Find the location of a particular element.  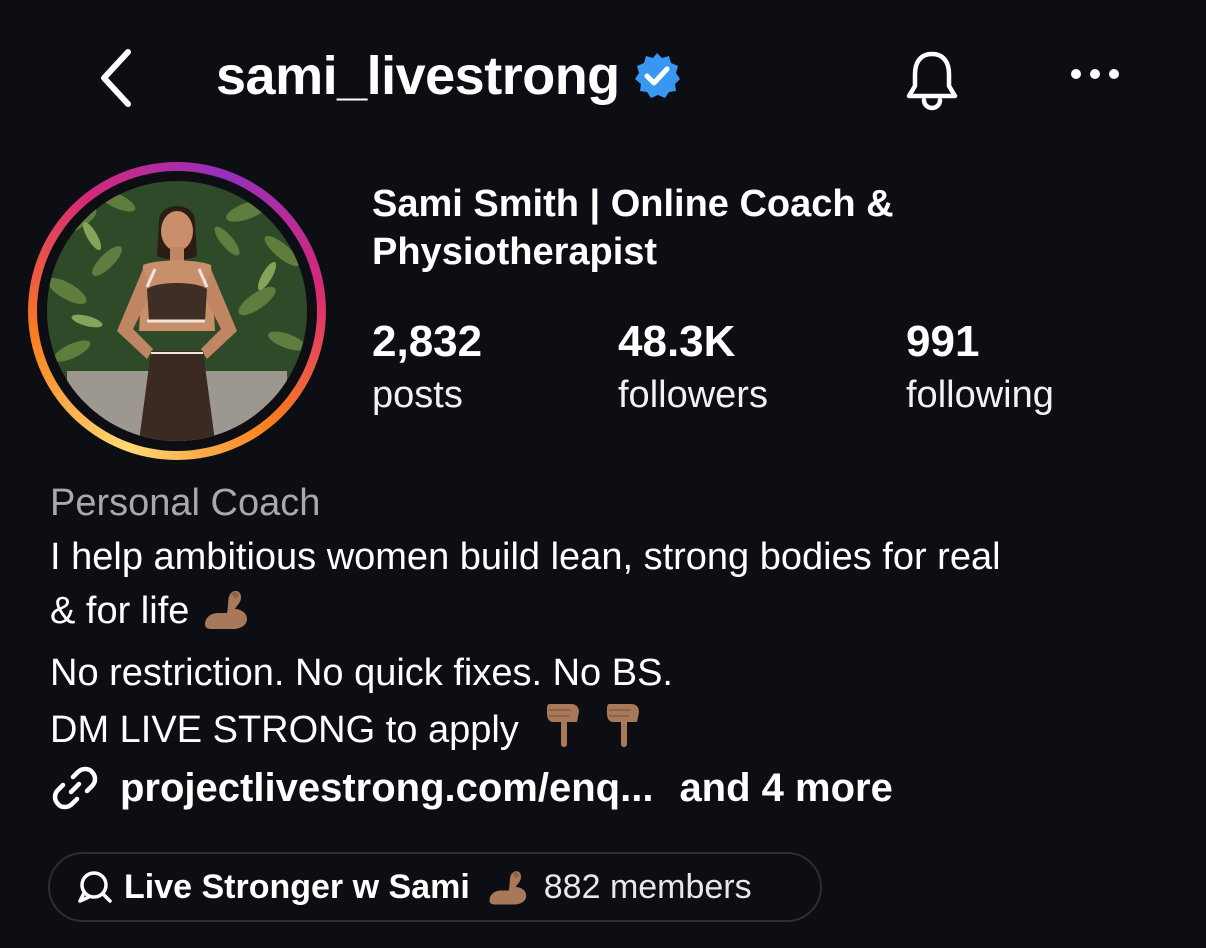

channel-member-count: 882 members is located at coordinates (647, 887).